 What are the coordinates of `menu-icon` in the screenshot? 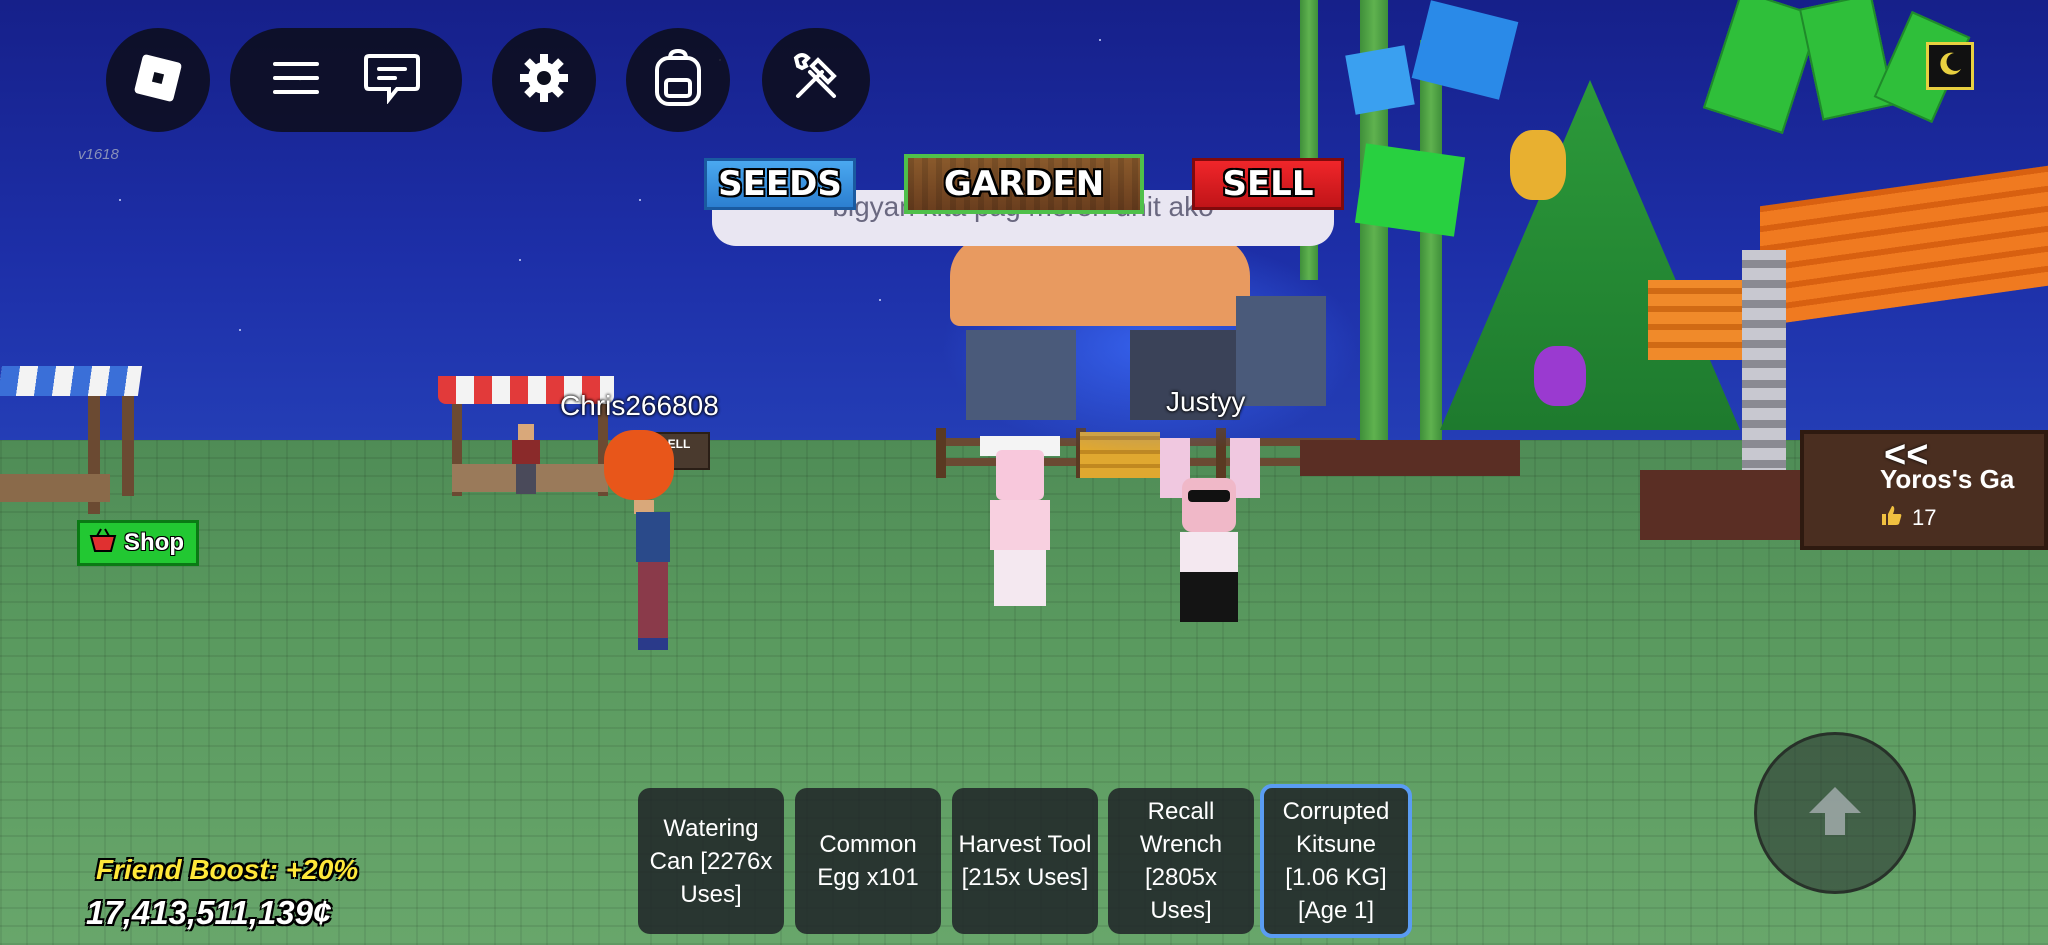 It's located at (296, 80).